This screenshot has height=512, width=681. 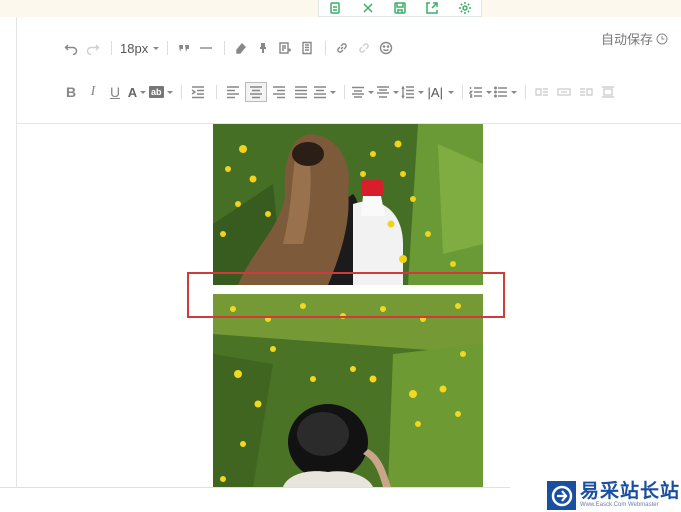 What do you see at coordinates (564, 92) in the screenshot?
I see `image-inline-icon` at bounding box center [564, 92].